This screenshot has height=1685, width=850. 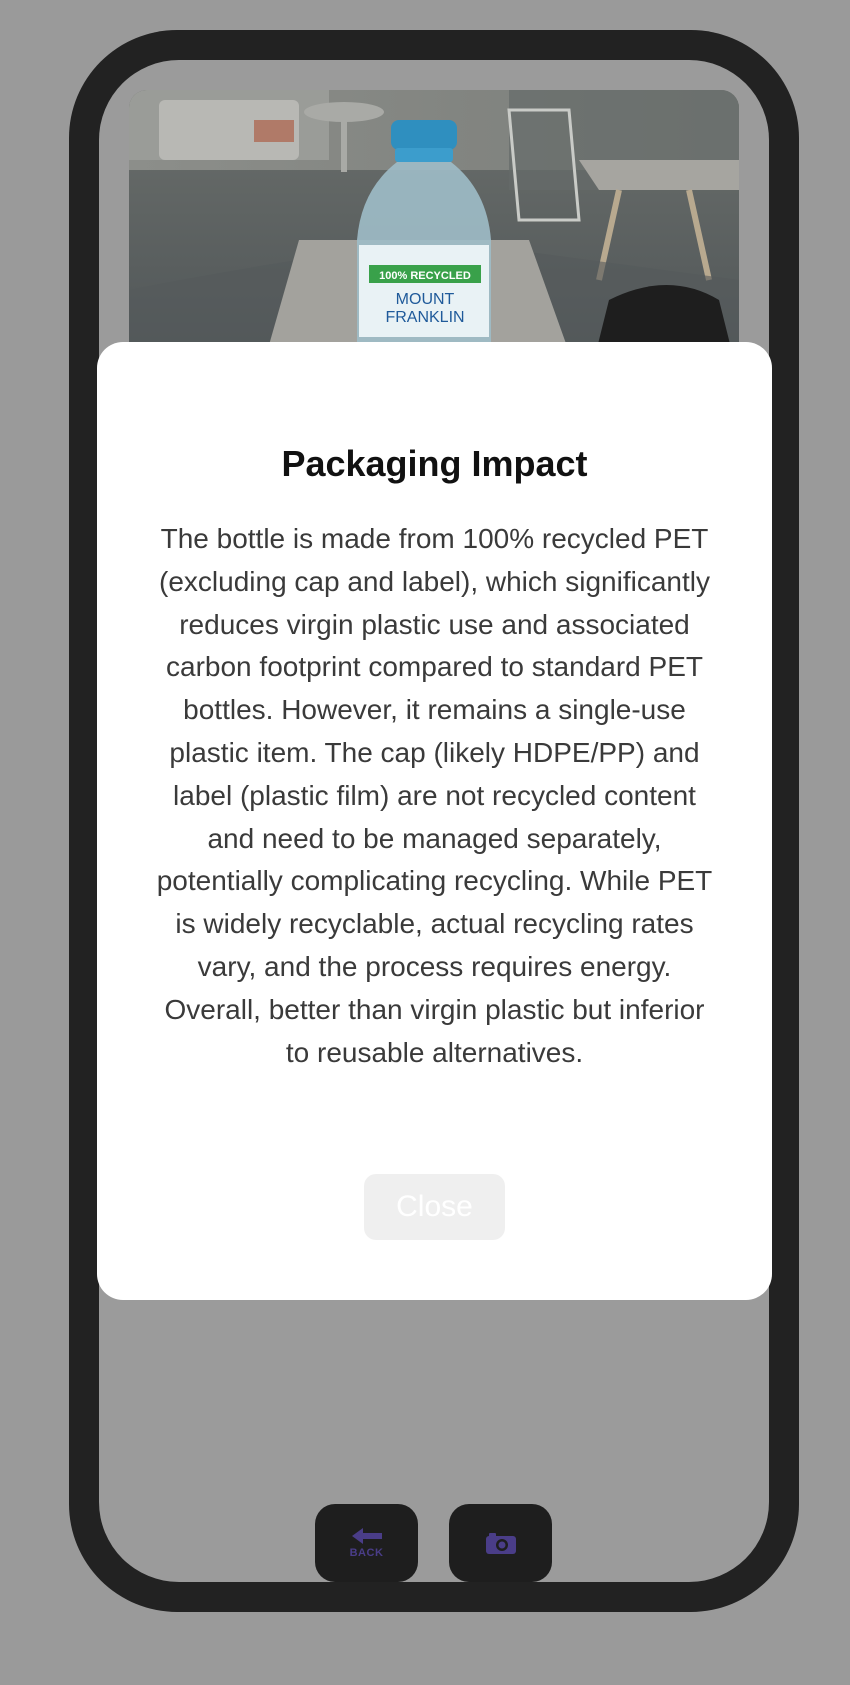 I want to click on camera-icon, so click(x=500, y=1543).